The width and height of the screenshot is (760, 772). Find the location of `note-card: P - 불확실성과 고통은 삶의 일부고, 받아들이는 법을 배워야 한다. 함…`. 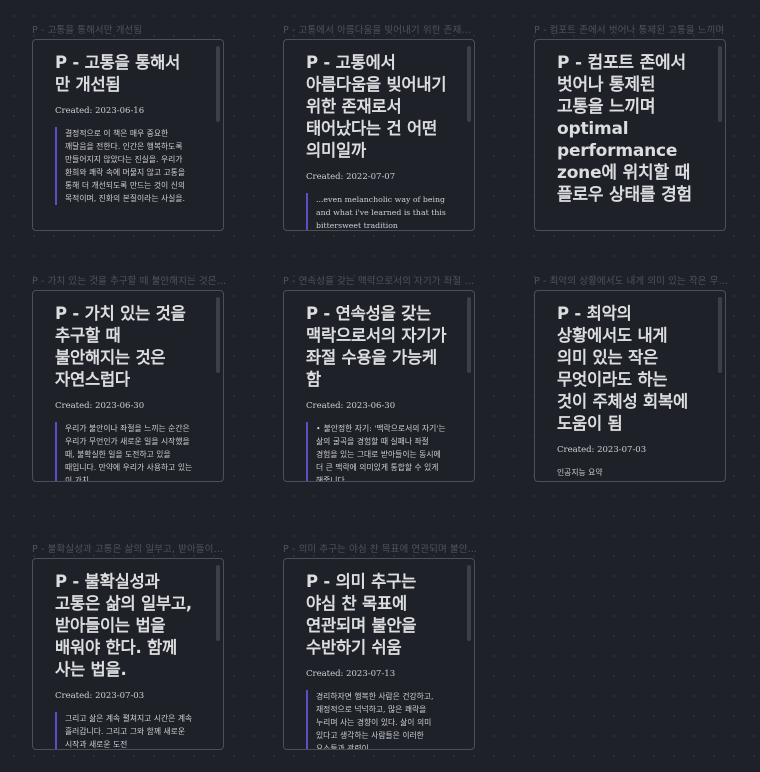

note-card: P - 불확실성과 고통은 삶의 일부고, 받아들이는 법을 배워야 한다. 함… is located at coordinates (128, 654).